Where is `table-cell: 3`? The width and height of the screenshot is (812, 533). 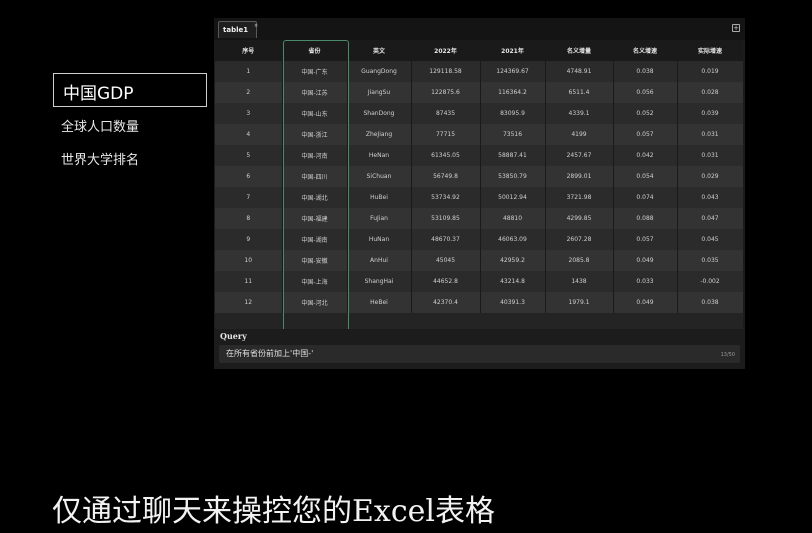 table-cell: 3 is located at coordinates (249, 113).